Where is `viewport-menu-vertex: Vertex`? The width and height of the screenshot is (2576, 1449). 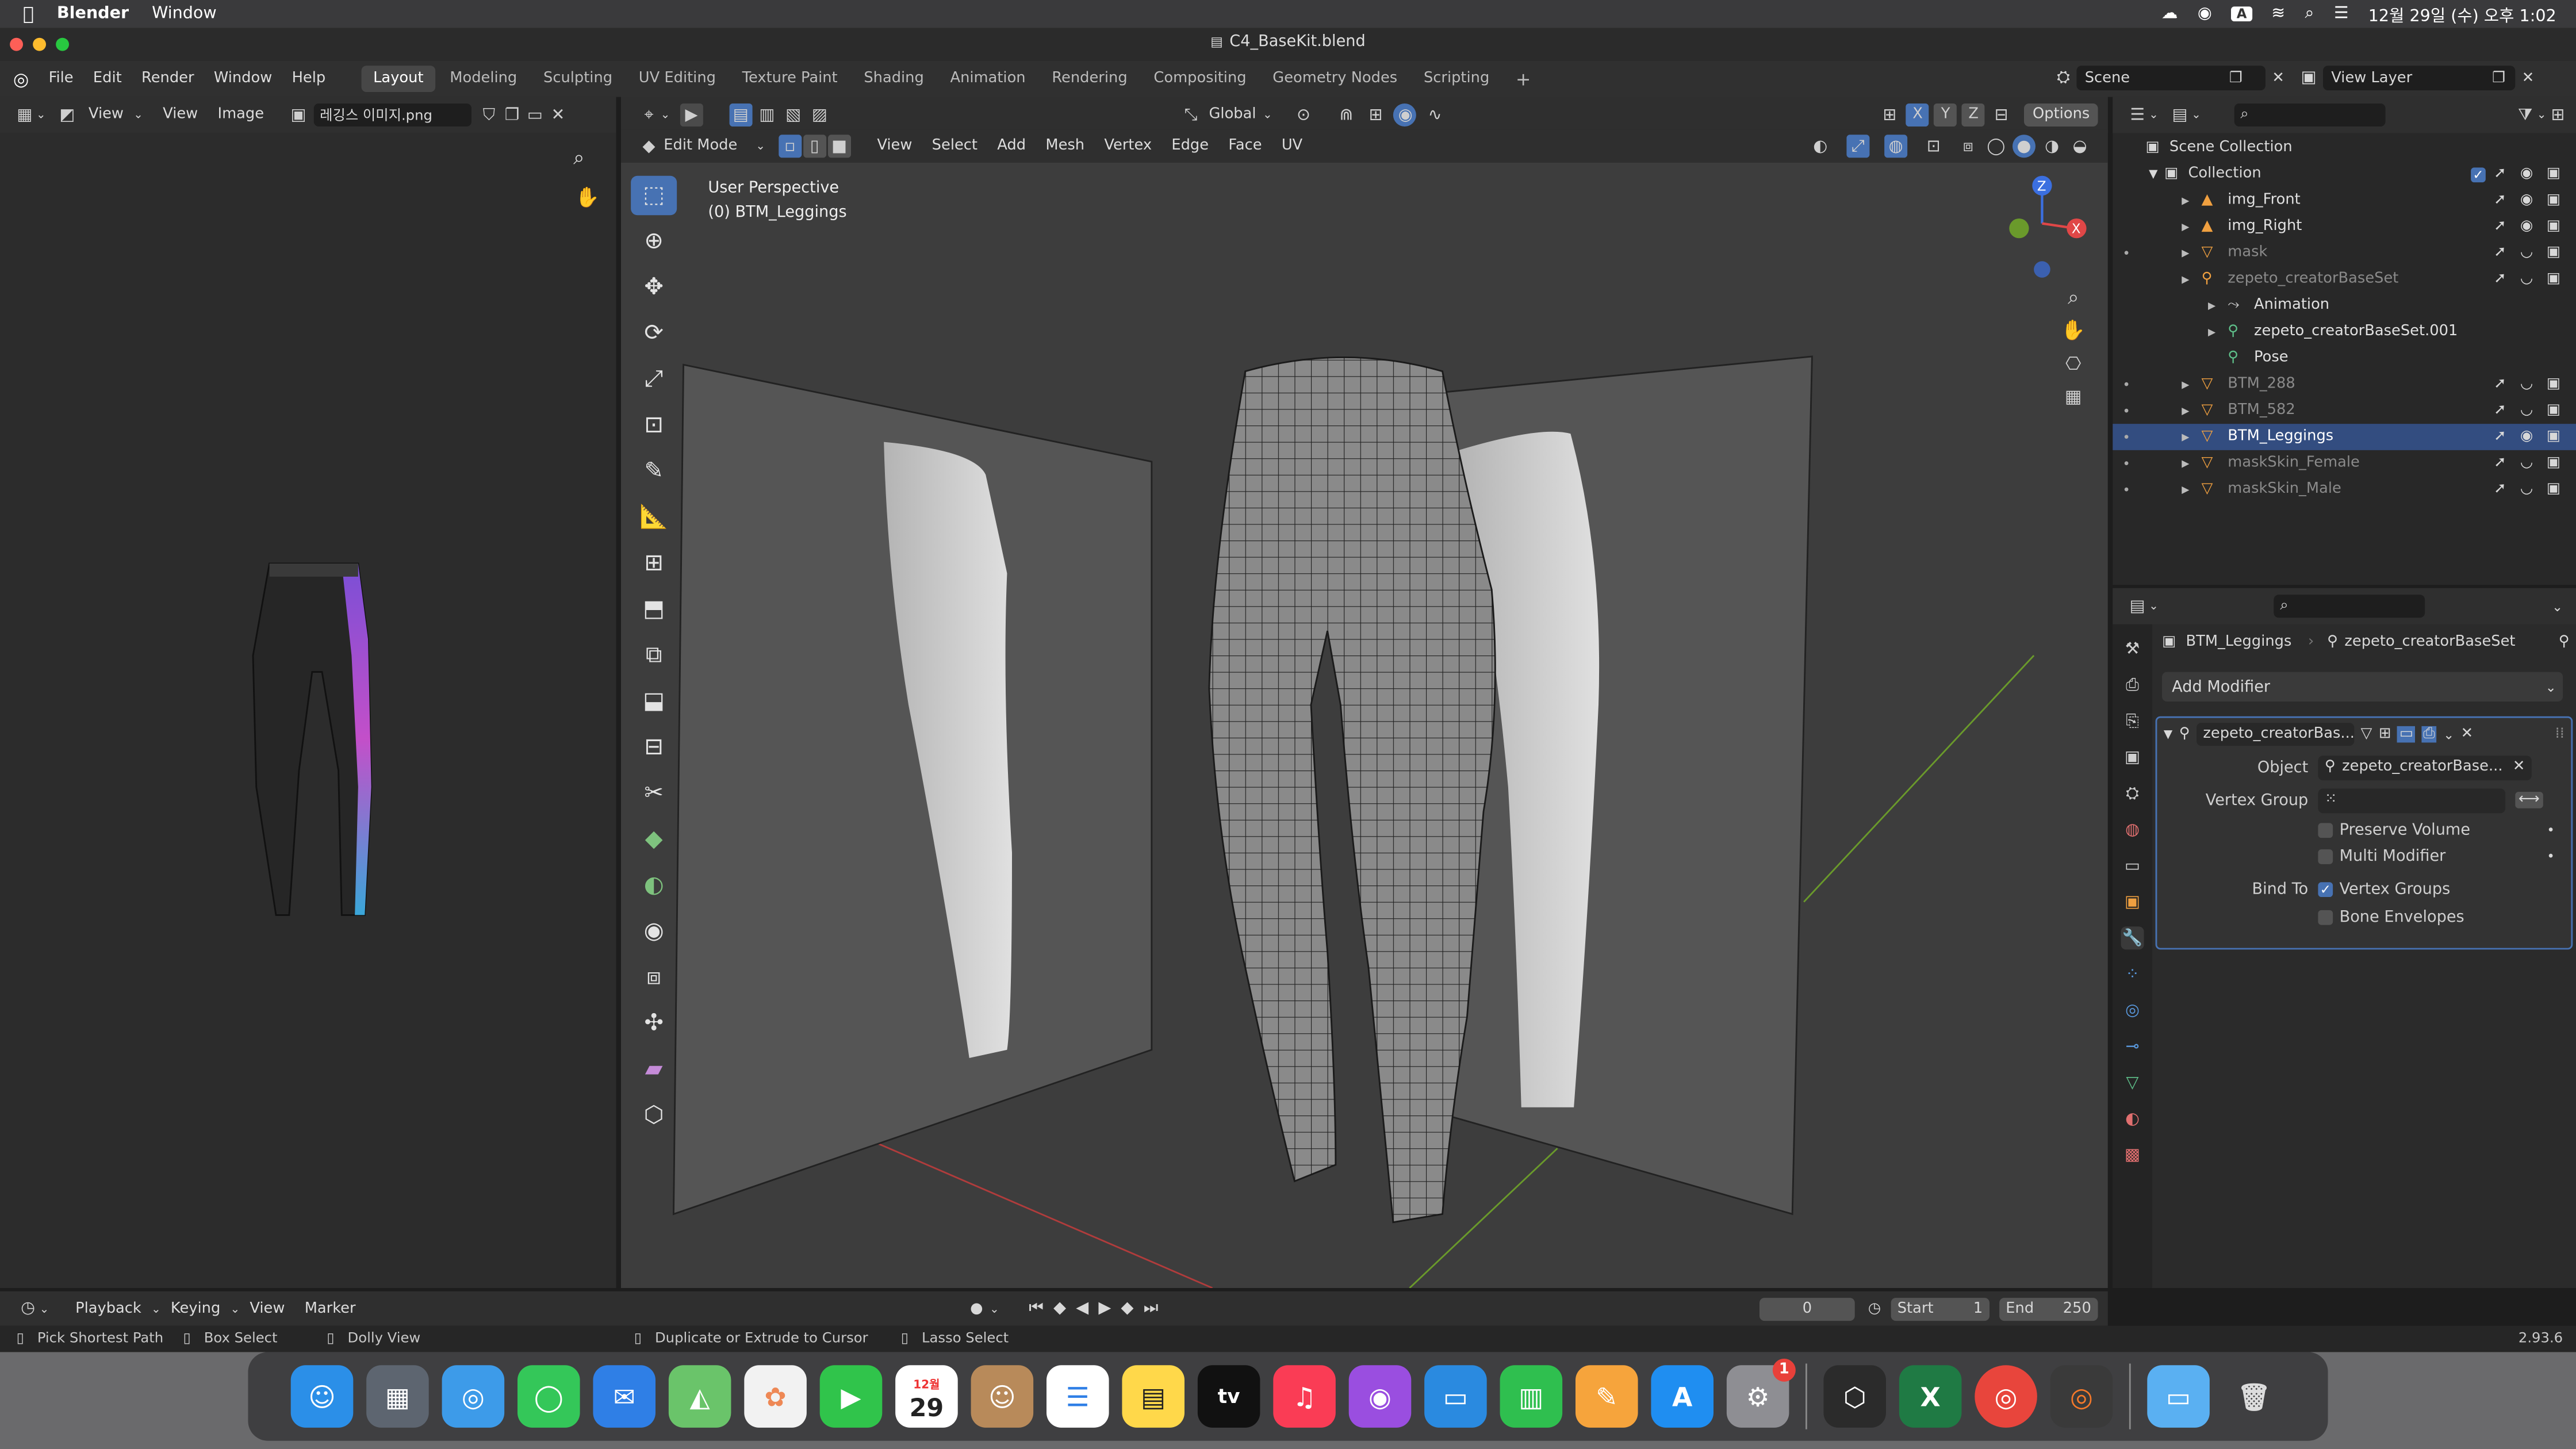
viewport-menu-vertex: Vertex is located at coordinates (1128, 146).